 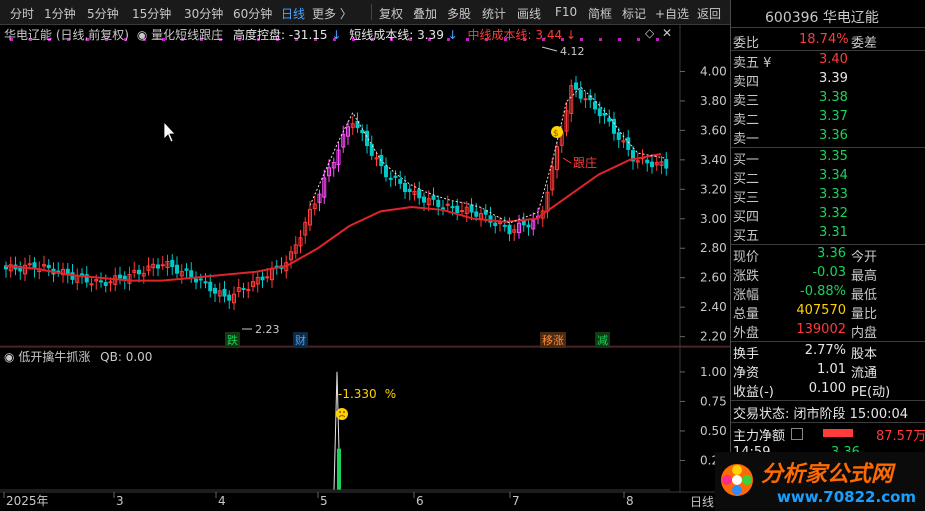 What do you see at coordinates (318, 500) in the screenshot?
I see `x-axis: 2025年 3 4 5 6 7 8` at bounding box center [318, 500].